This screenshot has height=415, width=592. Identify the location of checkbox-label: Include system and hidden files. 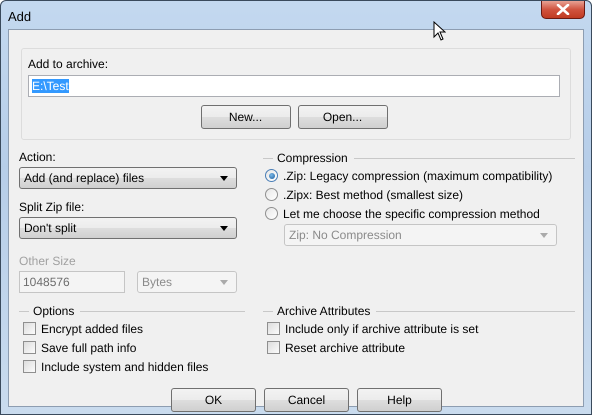
(124, 367).